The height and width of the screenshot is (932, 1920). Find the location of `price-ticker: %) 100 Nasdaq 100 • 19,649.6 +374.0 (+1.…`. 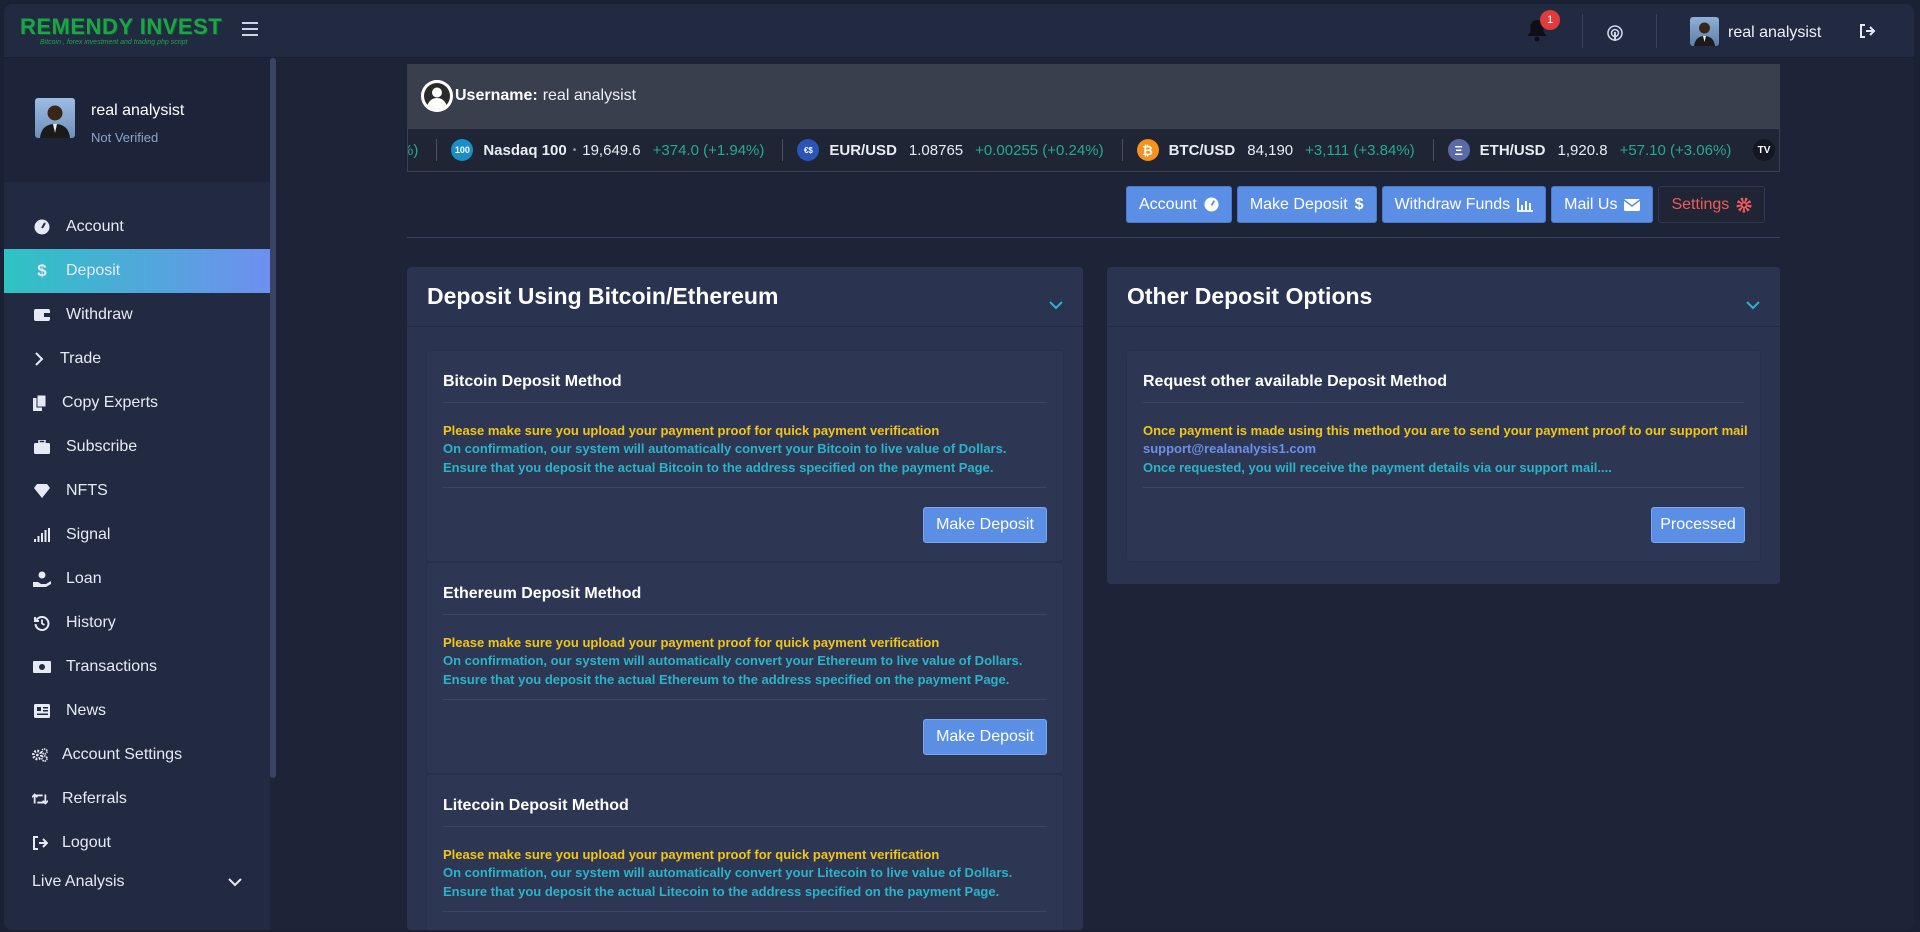

price-ticker: %) 100 Nasdaq 100 • 19,649.6 +374.0 (+1.… is located at coordinates (1093, 150).